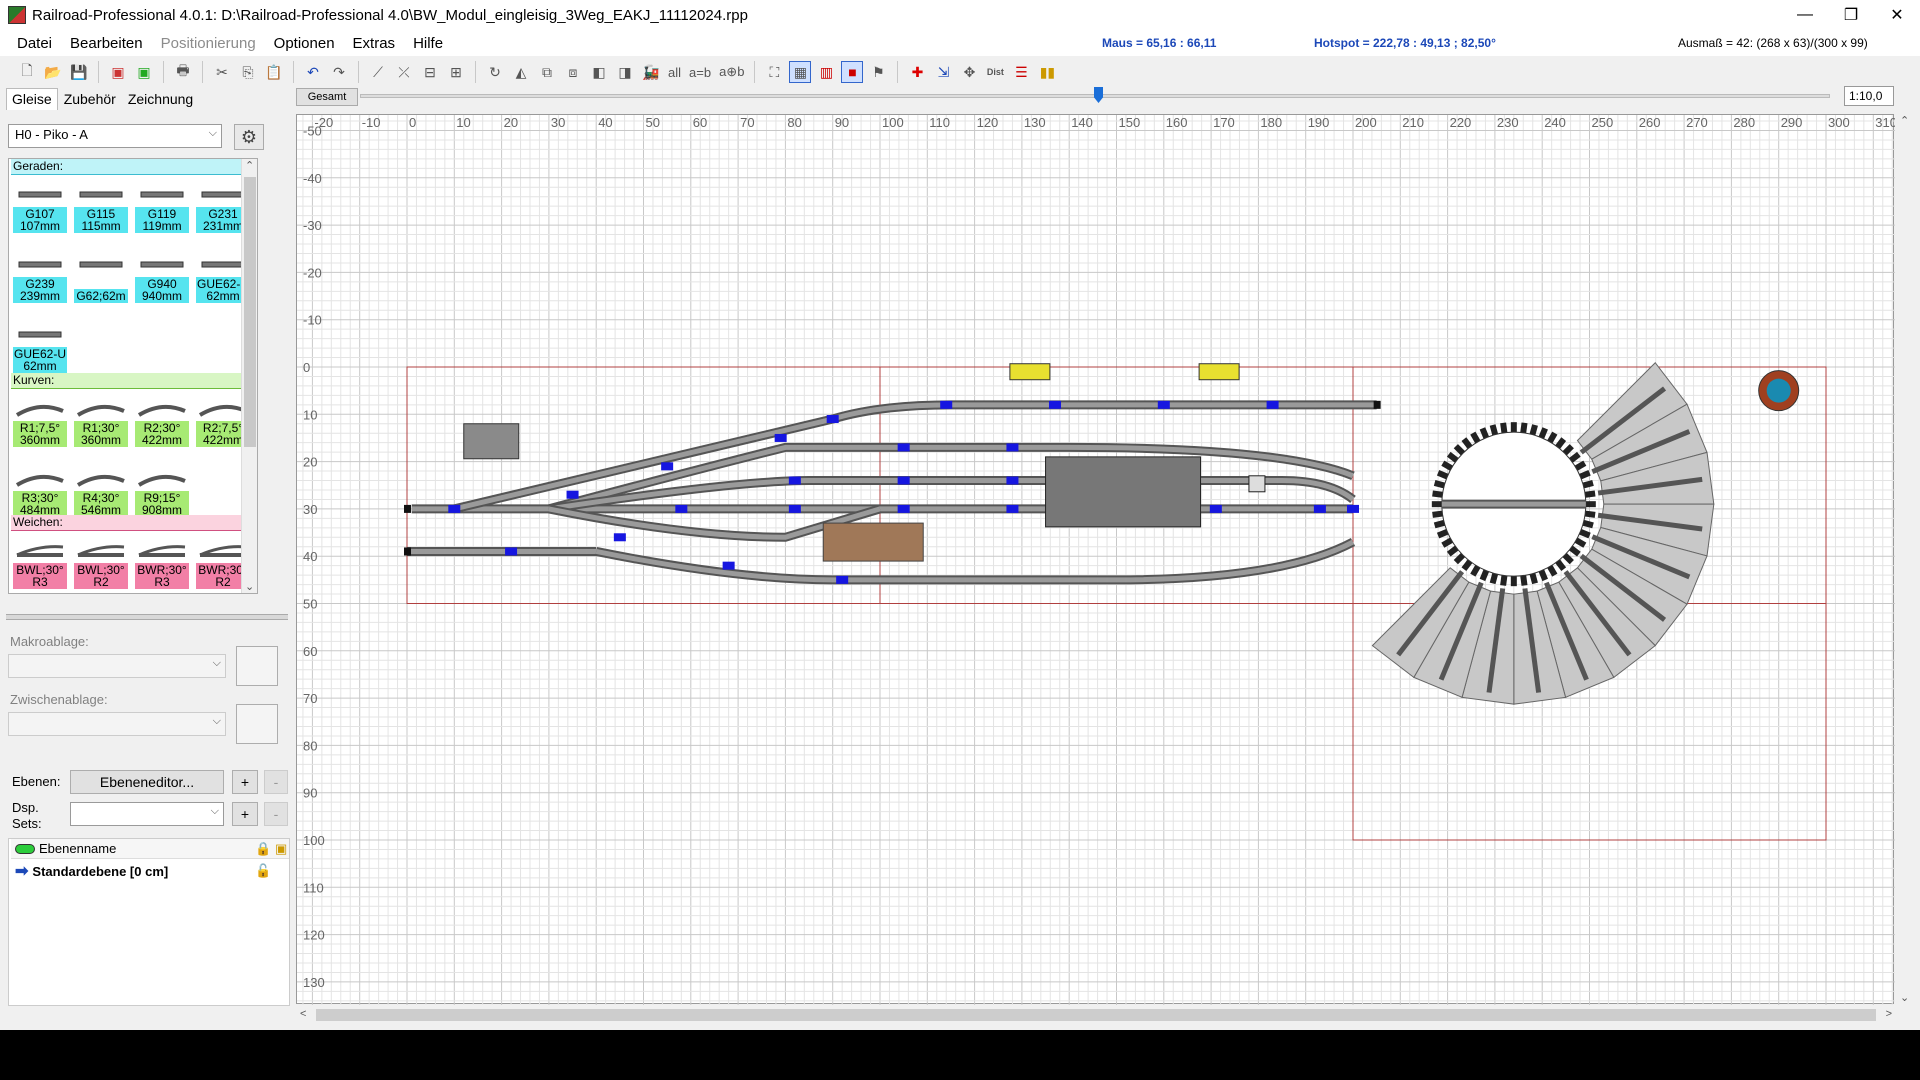 This screenshot has width=1920, height=1080. I want to click on paste-icon: 📋, so click(274, 72).